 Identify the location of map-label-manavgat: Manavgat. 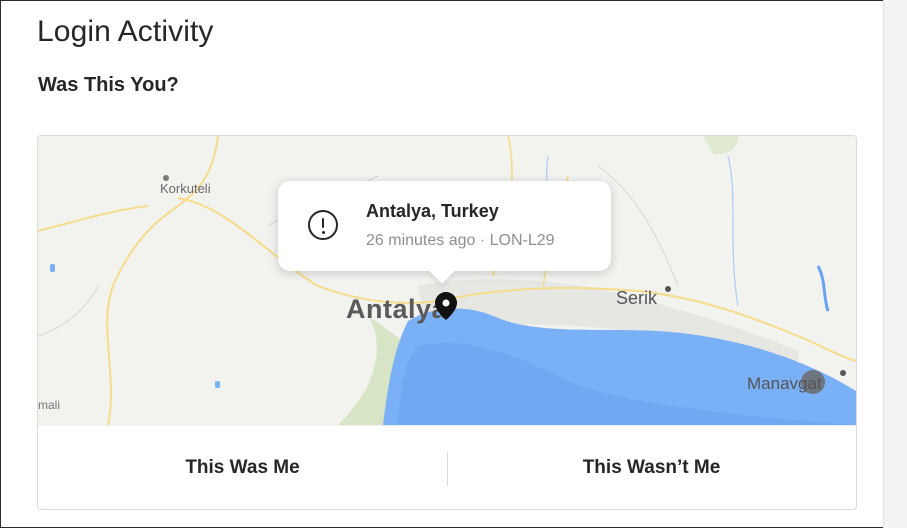
(784, 383).